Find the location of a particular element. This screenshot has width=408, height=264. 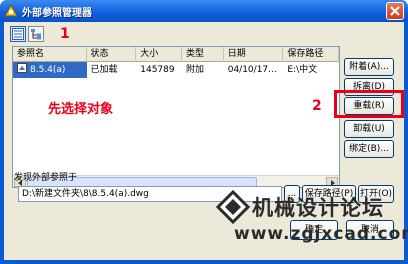

reload-button: 重载(R) is located at coordinates (369, 106).